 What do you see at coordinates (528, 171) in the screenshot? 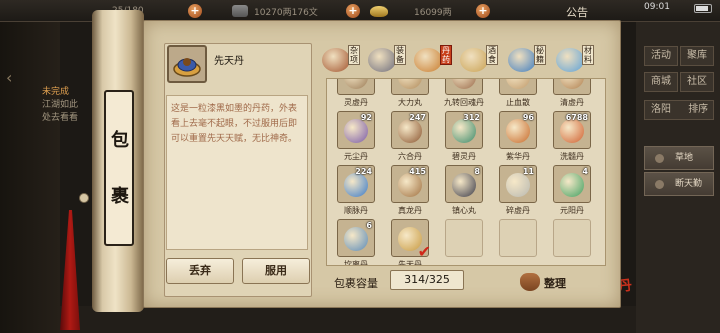
I see `item-quantity: 11` at bounding box center [528, 171].